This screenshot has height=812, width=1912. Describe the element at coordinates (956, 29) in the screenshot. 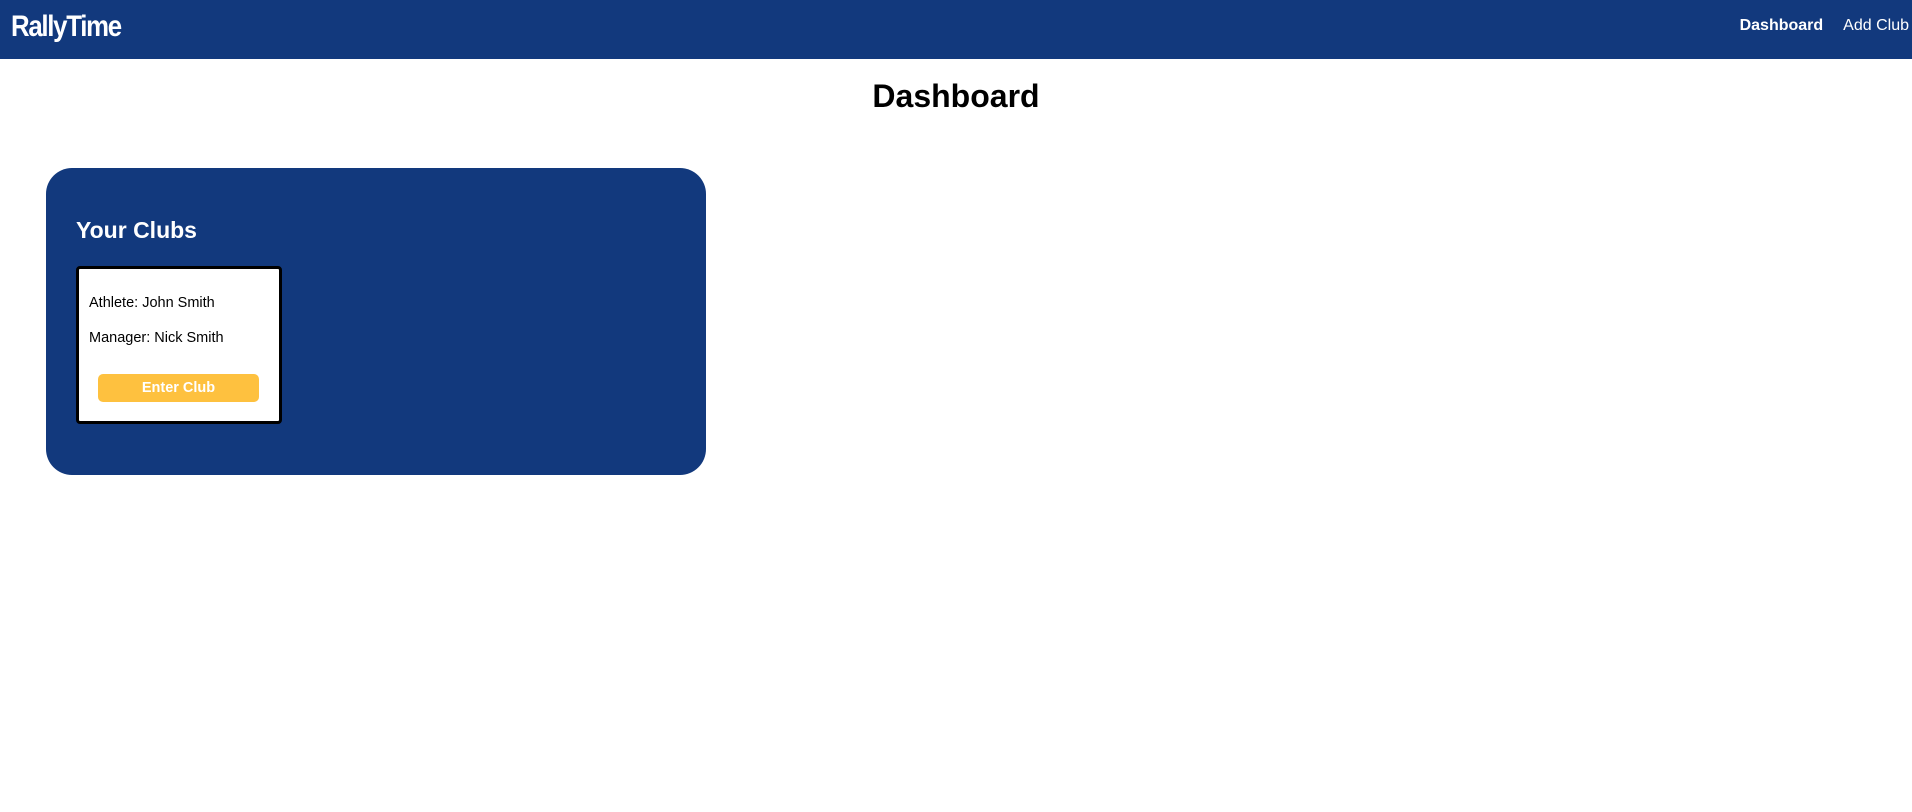

I see `top-navbar: RallyTime Dashboard Add Club` at that location.